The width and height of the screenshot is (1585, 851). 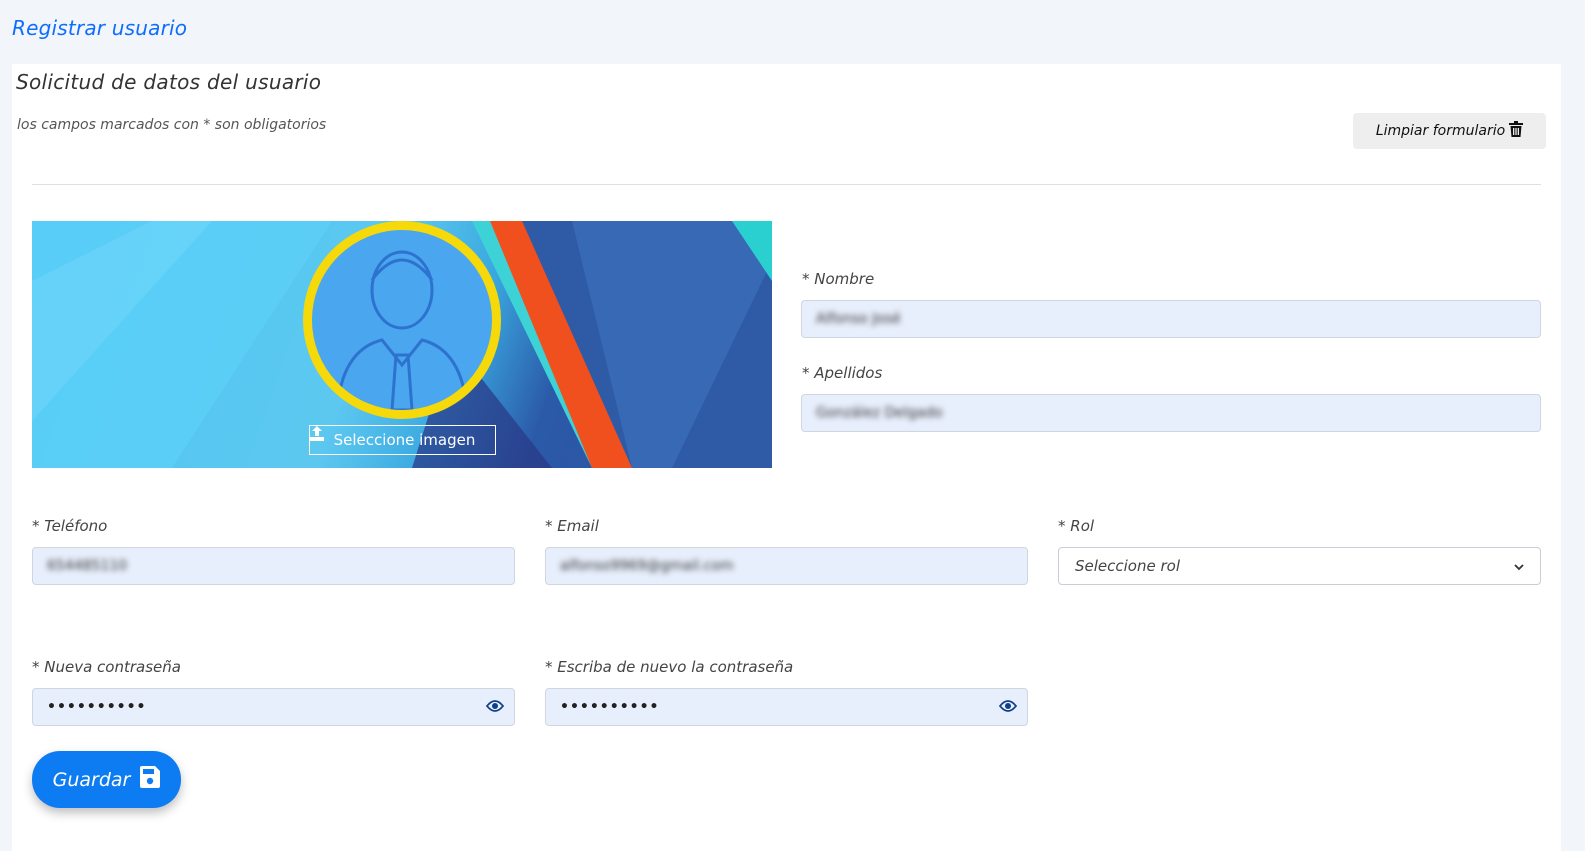 I want to click on divider, so click(x=786, y=184).